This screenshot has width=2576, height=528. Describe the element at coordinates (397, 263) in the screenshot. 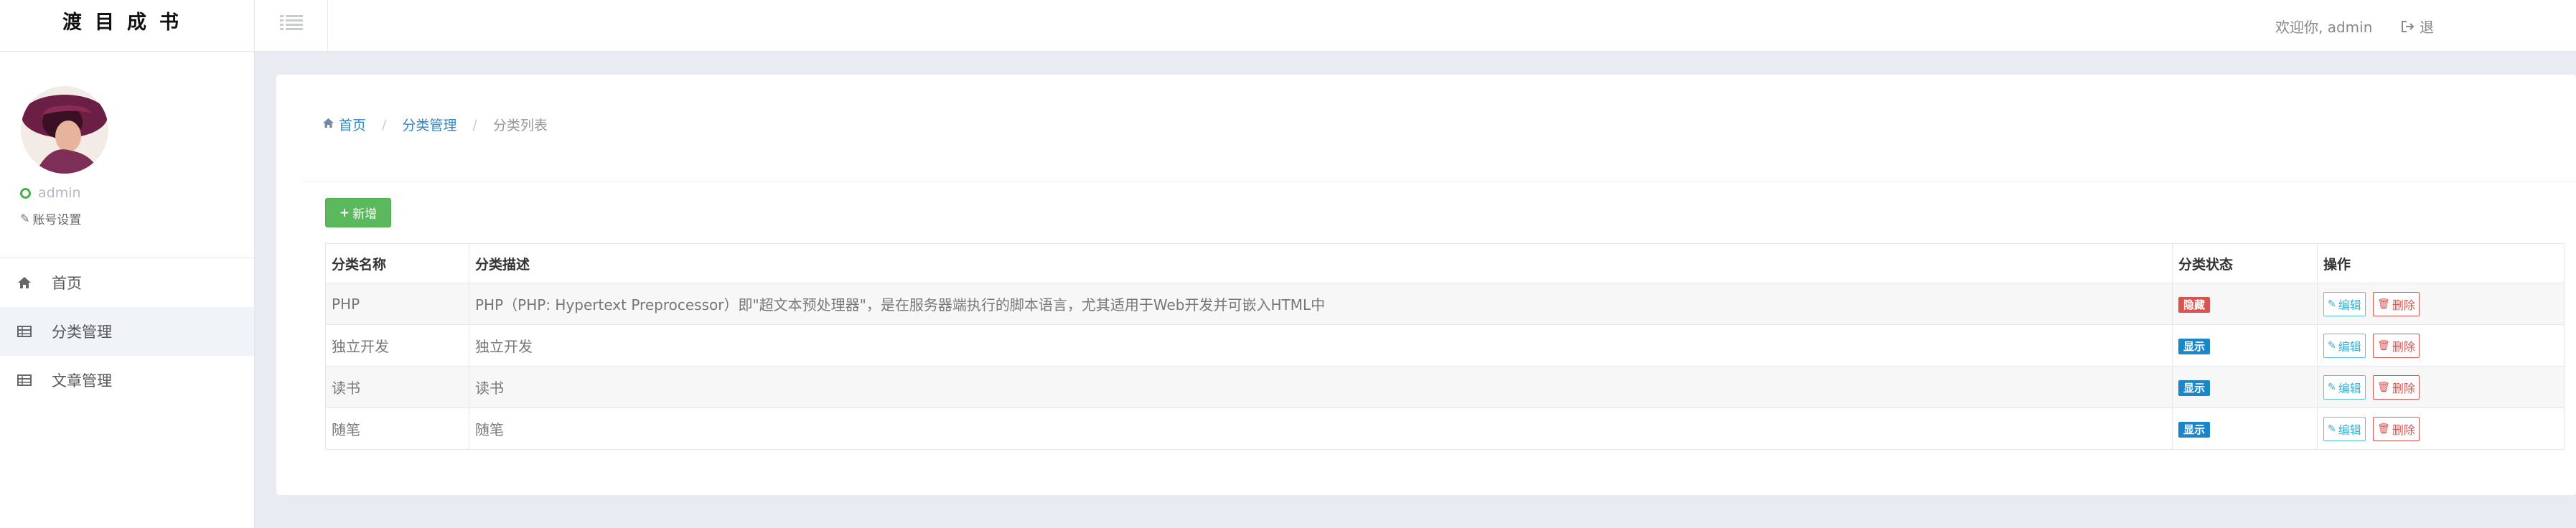

I see `column-header-name: 分类名称` at that location.